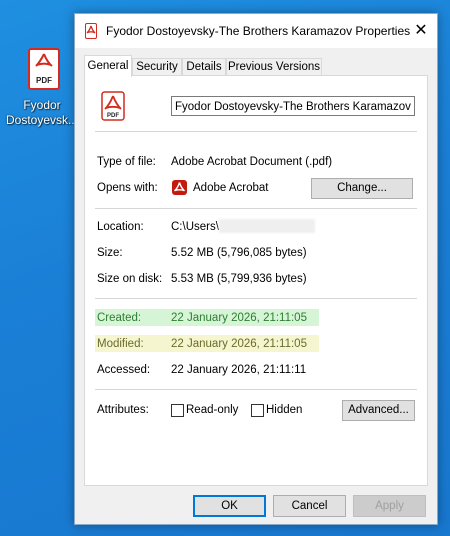 This screenshot has height=536, width=450. I want to click on apply-button: Apply, so click(389, 506).